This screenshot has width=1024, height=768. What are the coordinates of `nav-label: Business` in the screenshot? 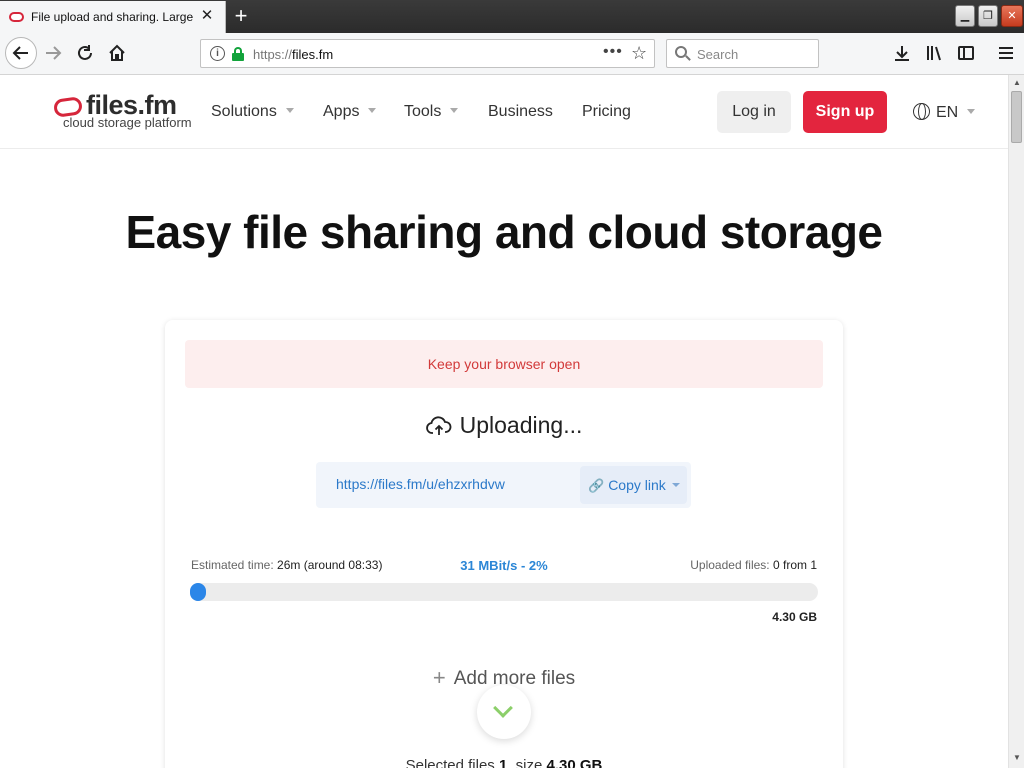 It's located at (520, 111).